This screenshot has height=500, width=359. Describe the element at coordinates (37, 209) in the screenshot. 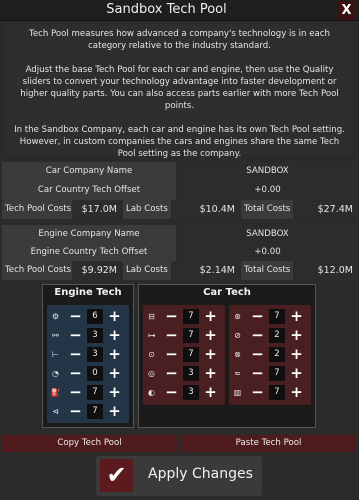

I see `car-tech-pool-costs-label: Tech Pool Costs` at that location.